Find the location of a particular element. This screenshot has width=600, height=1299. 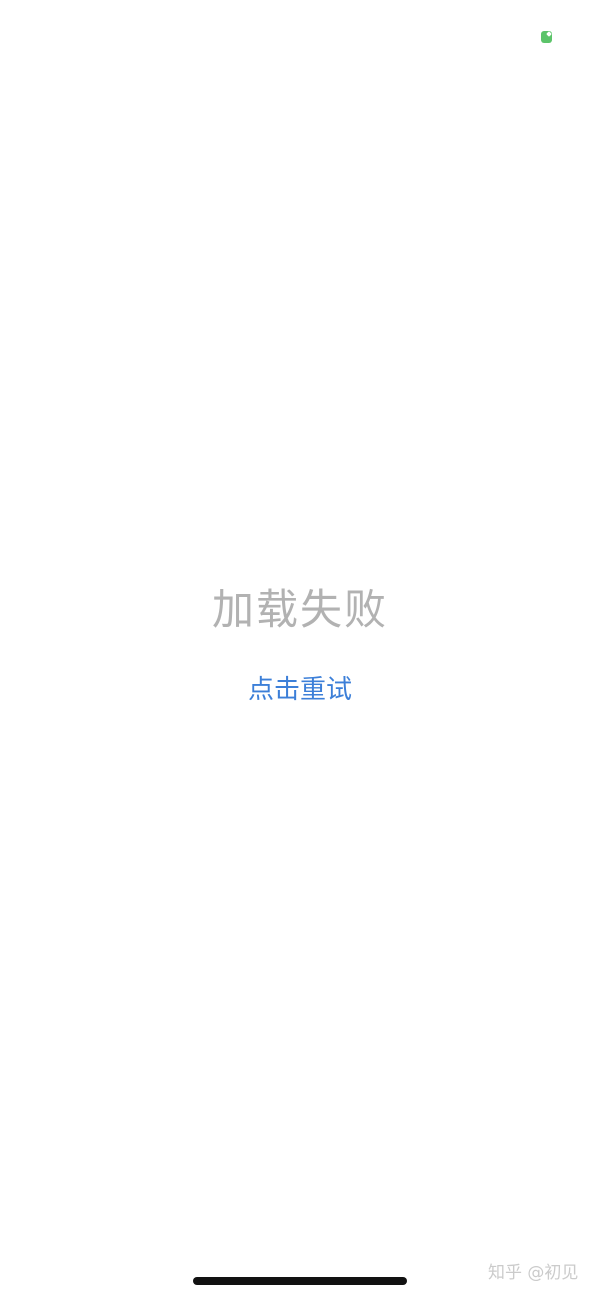

watermark: 知乎 @初见 is located at coordinates (533, 1273).